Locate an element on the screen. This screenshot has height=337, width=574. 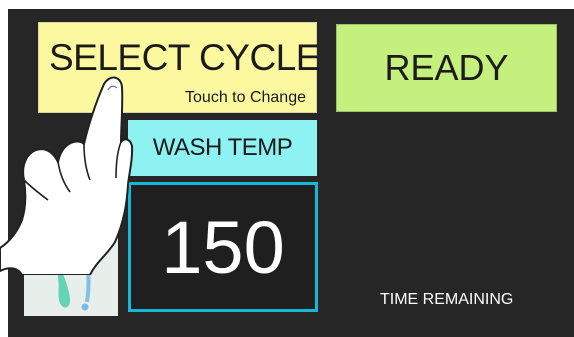
select-cycle-button: SELECT CYCLE Touch to Change is located at coordinates (179, 67).